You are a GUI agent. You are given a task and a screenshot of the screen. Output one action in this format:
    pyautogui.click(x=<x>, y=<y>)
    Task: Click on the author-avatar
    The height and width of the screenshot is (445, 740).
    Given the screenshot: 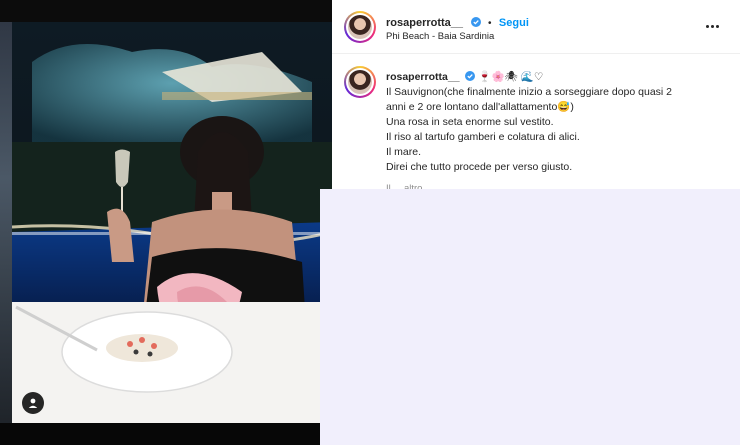 What is the action you would take?
    pyautogui.click(x=360, y=27)
    